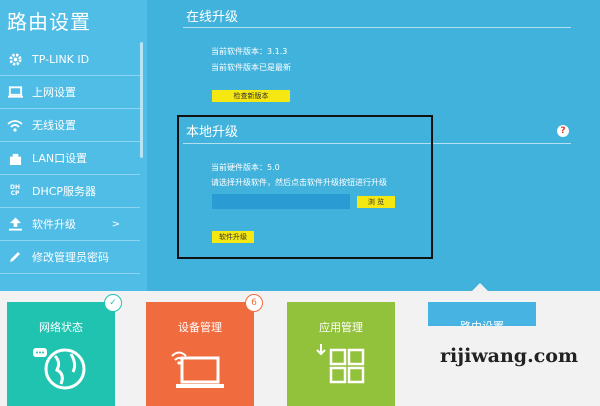 Image resolution: width=600 pixels, height=406 pixels. I want to click on active-tile-pointer, so click(480, 287).